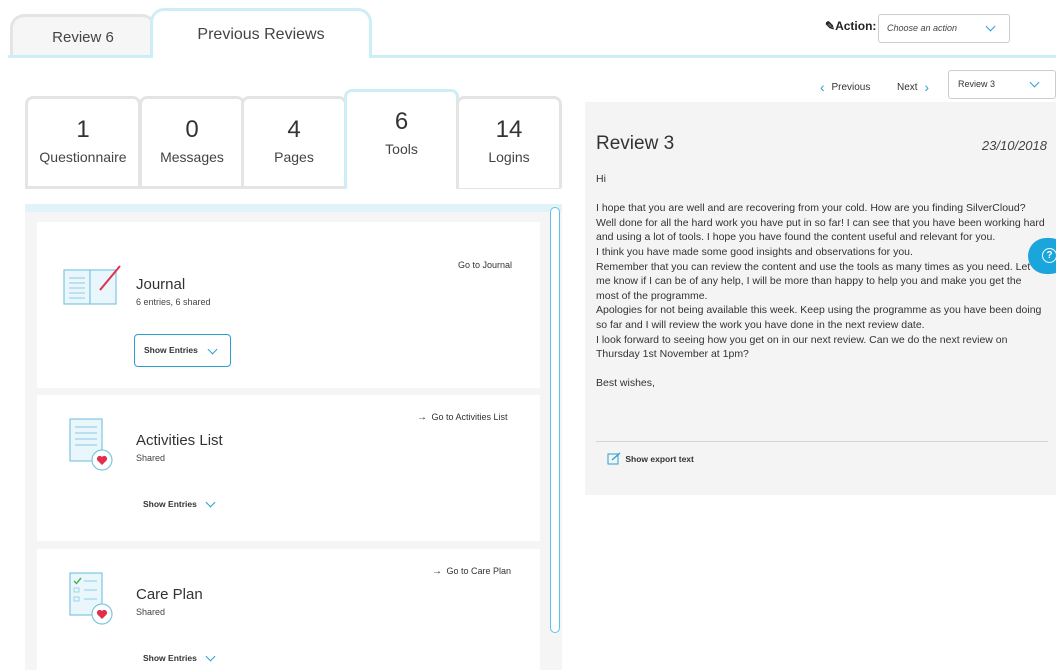 Image resolution: width=1056 pixels, height=670 pixels. I want to click on help-button: ?, so click(1042, 256).